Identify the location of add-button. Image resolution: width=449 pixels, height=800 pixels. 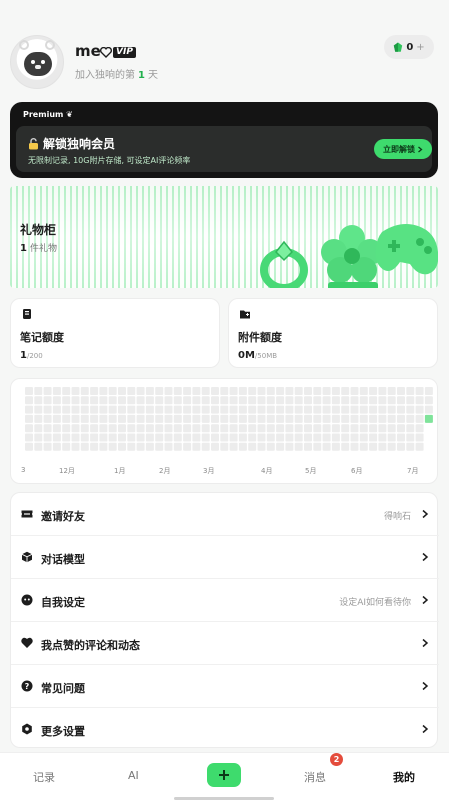
(224, 775).